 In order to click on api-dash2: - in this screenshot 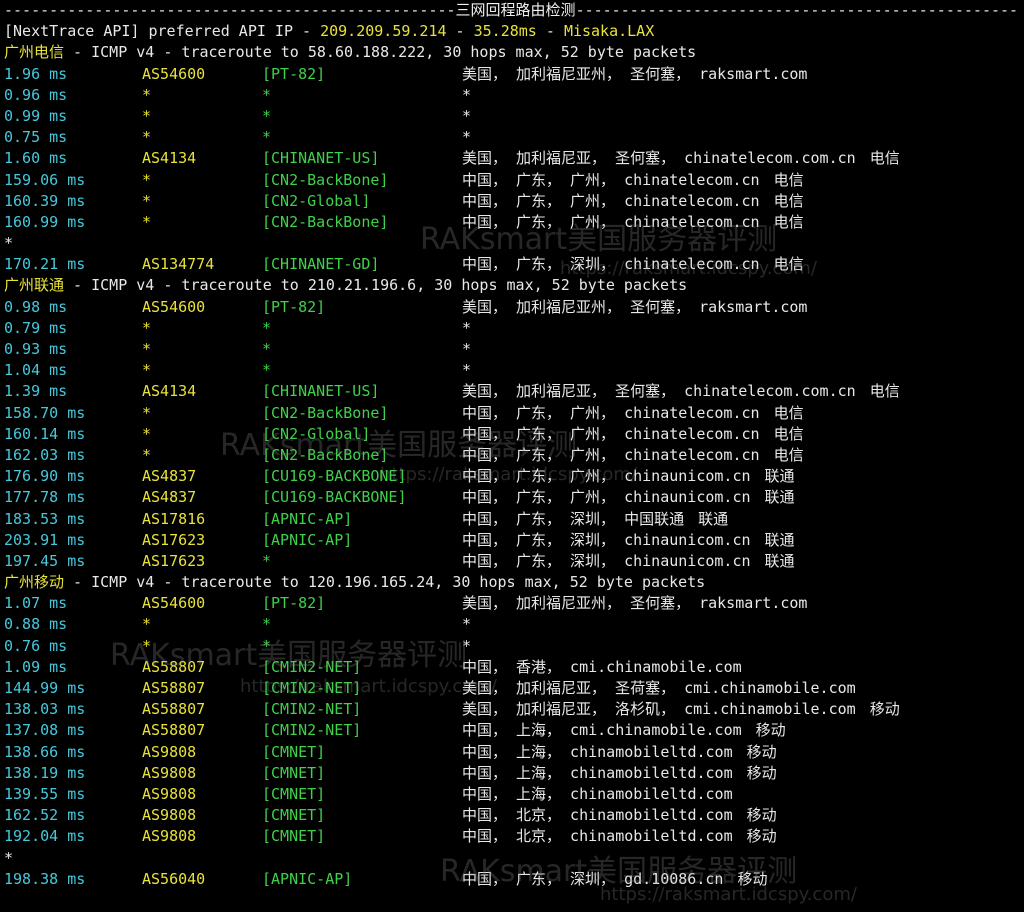, I will do `click(550, 31)`.